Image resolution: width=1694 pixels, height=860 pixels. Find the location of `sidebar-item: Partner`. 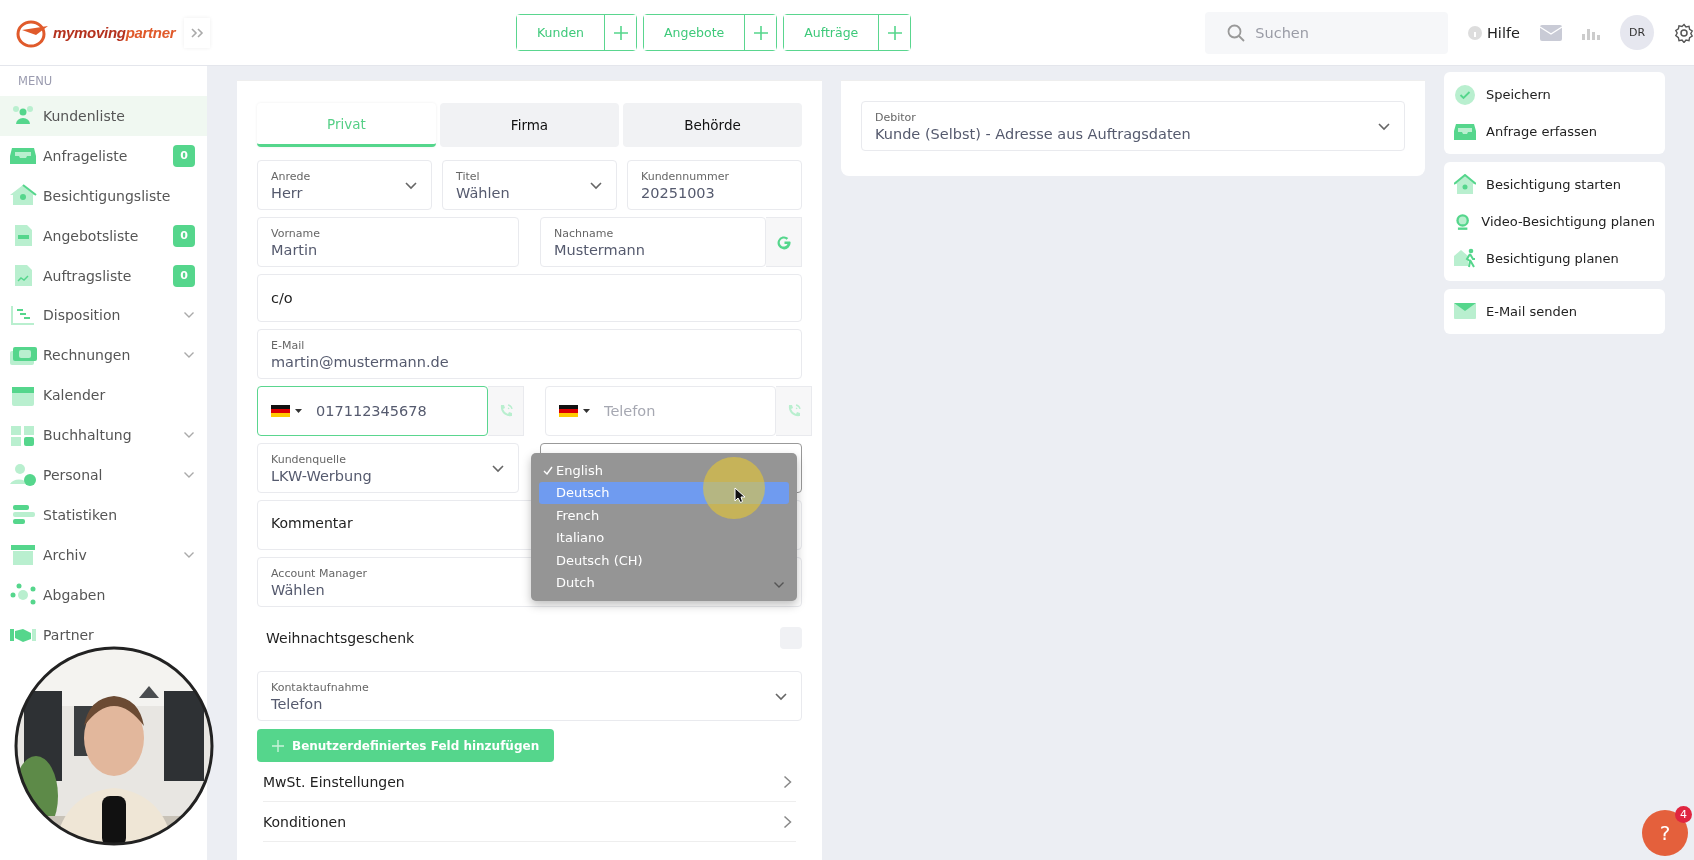

sidebar-item: Partner is located at coordinates (103, 634).